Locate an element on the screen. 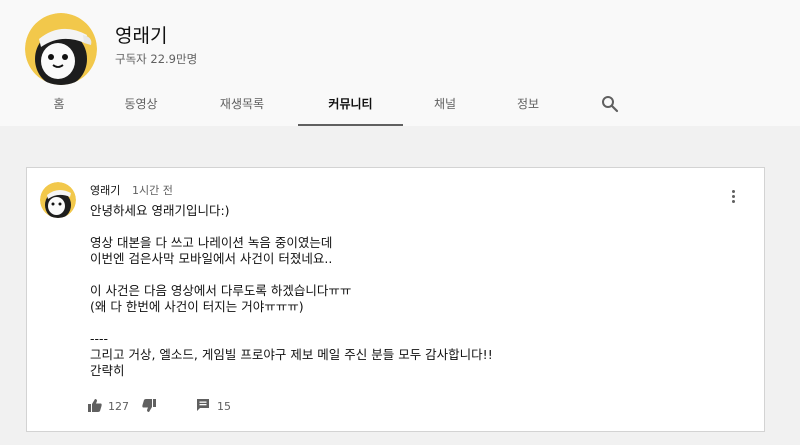 The width and height of the screenshot is (800, 445). post-line: ---- is located at coordinates (99, 338).